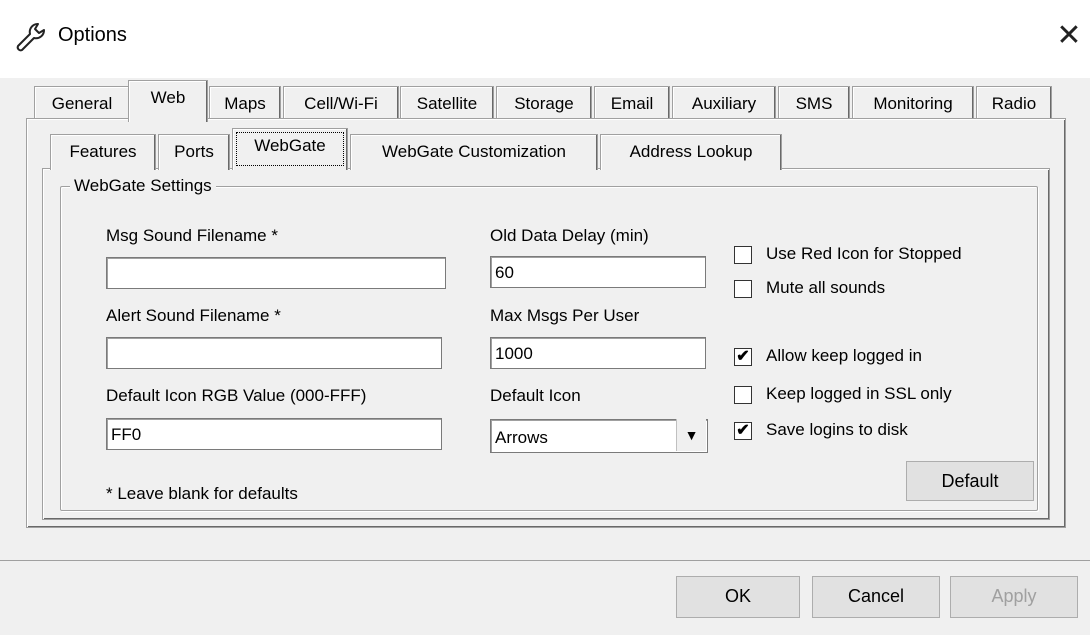  Describe the element at coordinates (876, 597) in the screenshot. I see `cancel-button: Cancel` at that location.